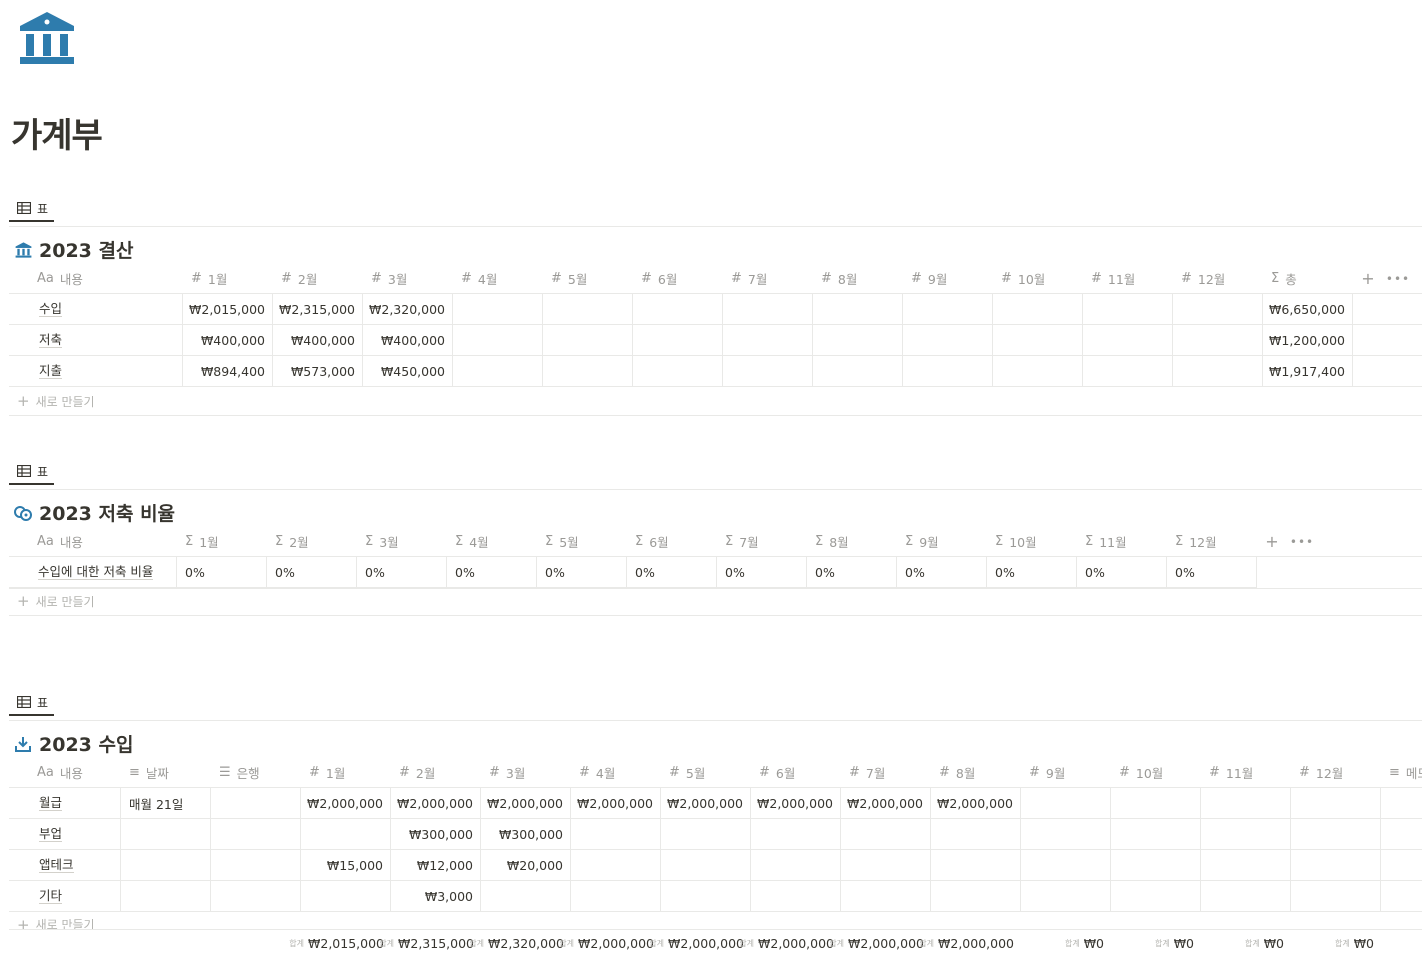  I want to click on total-cell: ₩1,200,000, so click(1308, 340).